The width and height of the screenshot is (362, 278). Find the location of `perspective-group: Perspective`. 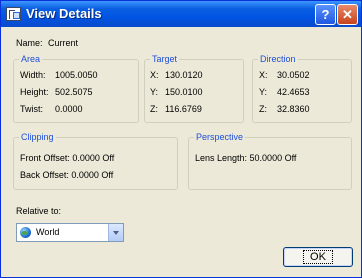

perspective-group: Perspective is located at coordinates (270, 161).